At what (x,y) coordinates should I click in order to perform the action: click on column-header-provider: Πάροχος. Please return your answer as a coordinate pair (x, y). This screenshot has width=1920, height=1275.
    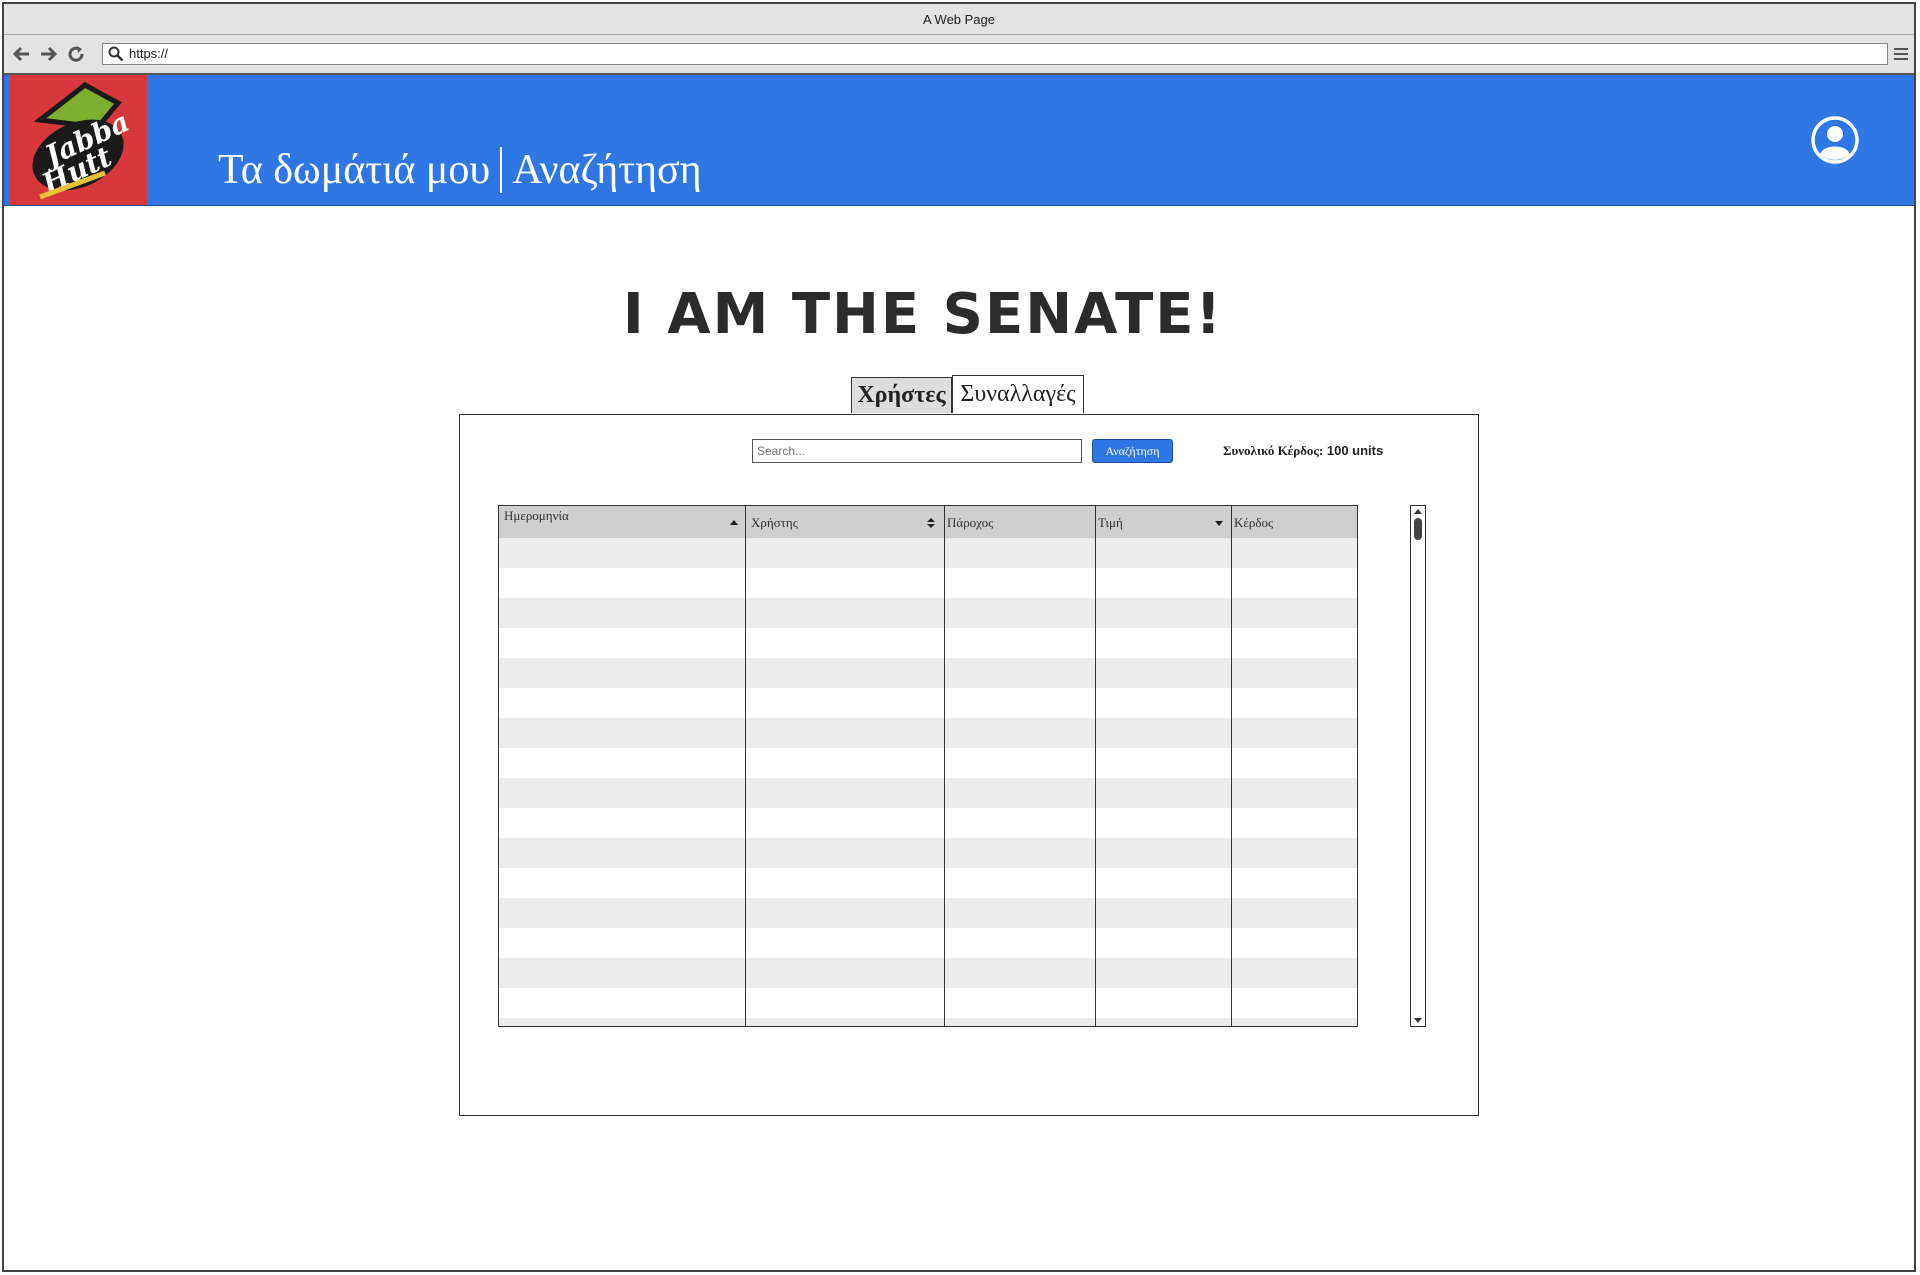
    Looking at the image, I should click on (970, 523).